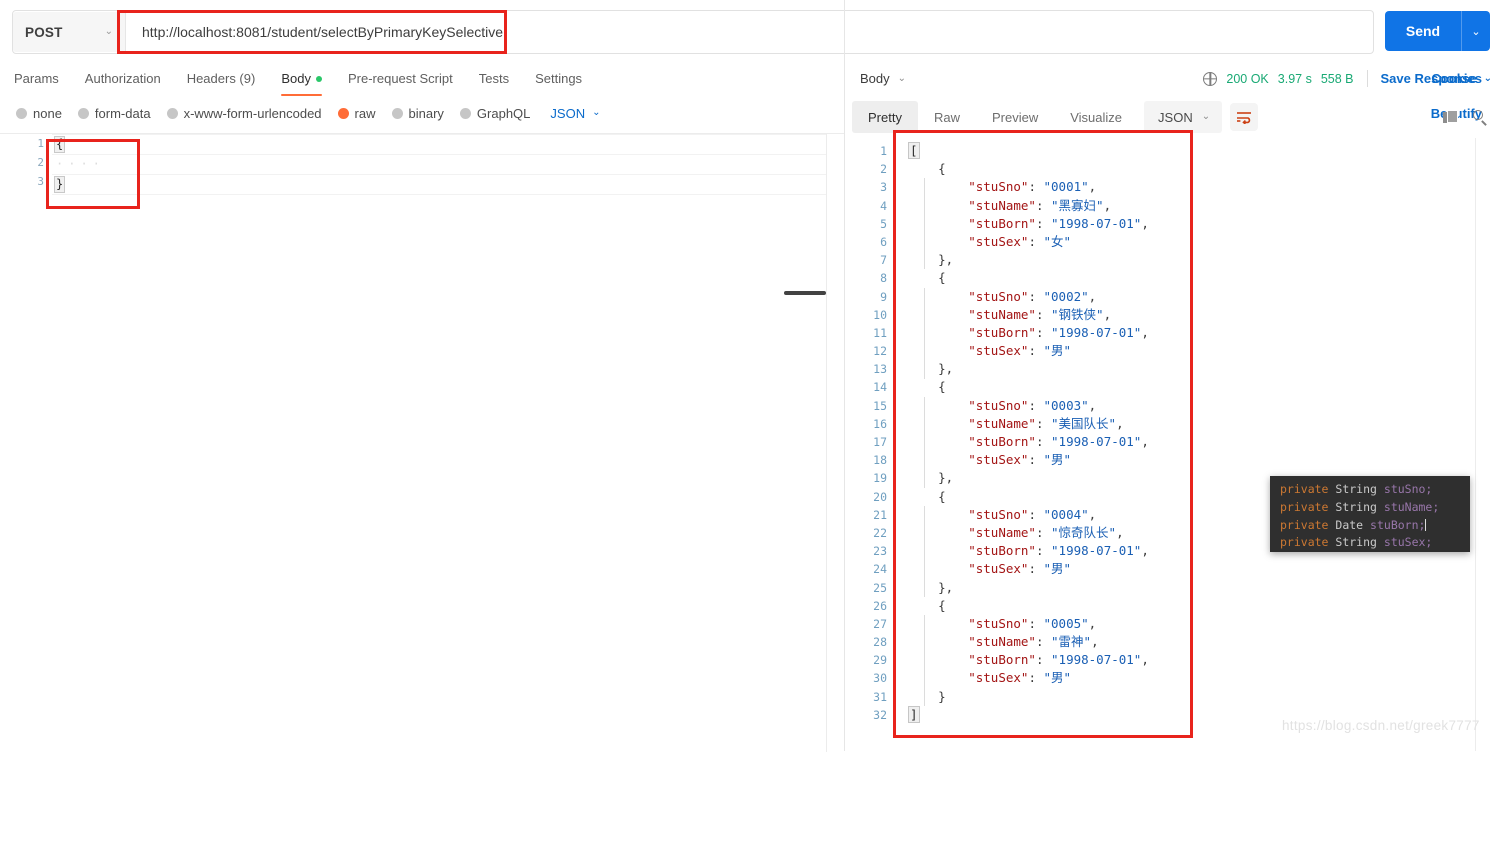 This screenshot has height=856, width=1510. What do you see at coordinates (1244, 117) in the screenshot?
I see `word-wrap-toggle-button` at bounding box center [1244, 117].